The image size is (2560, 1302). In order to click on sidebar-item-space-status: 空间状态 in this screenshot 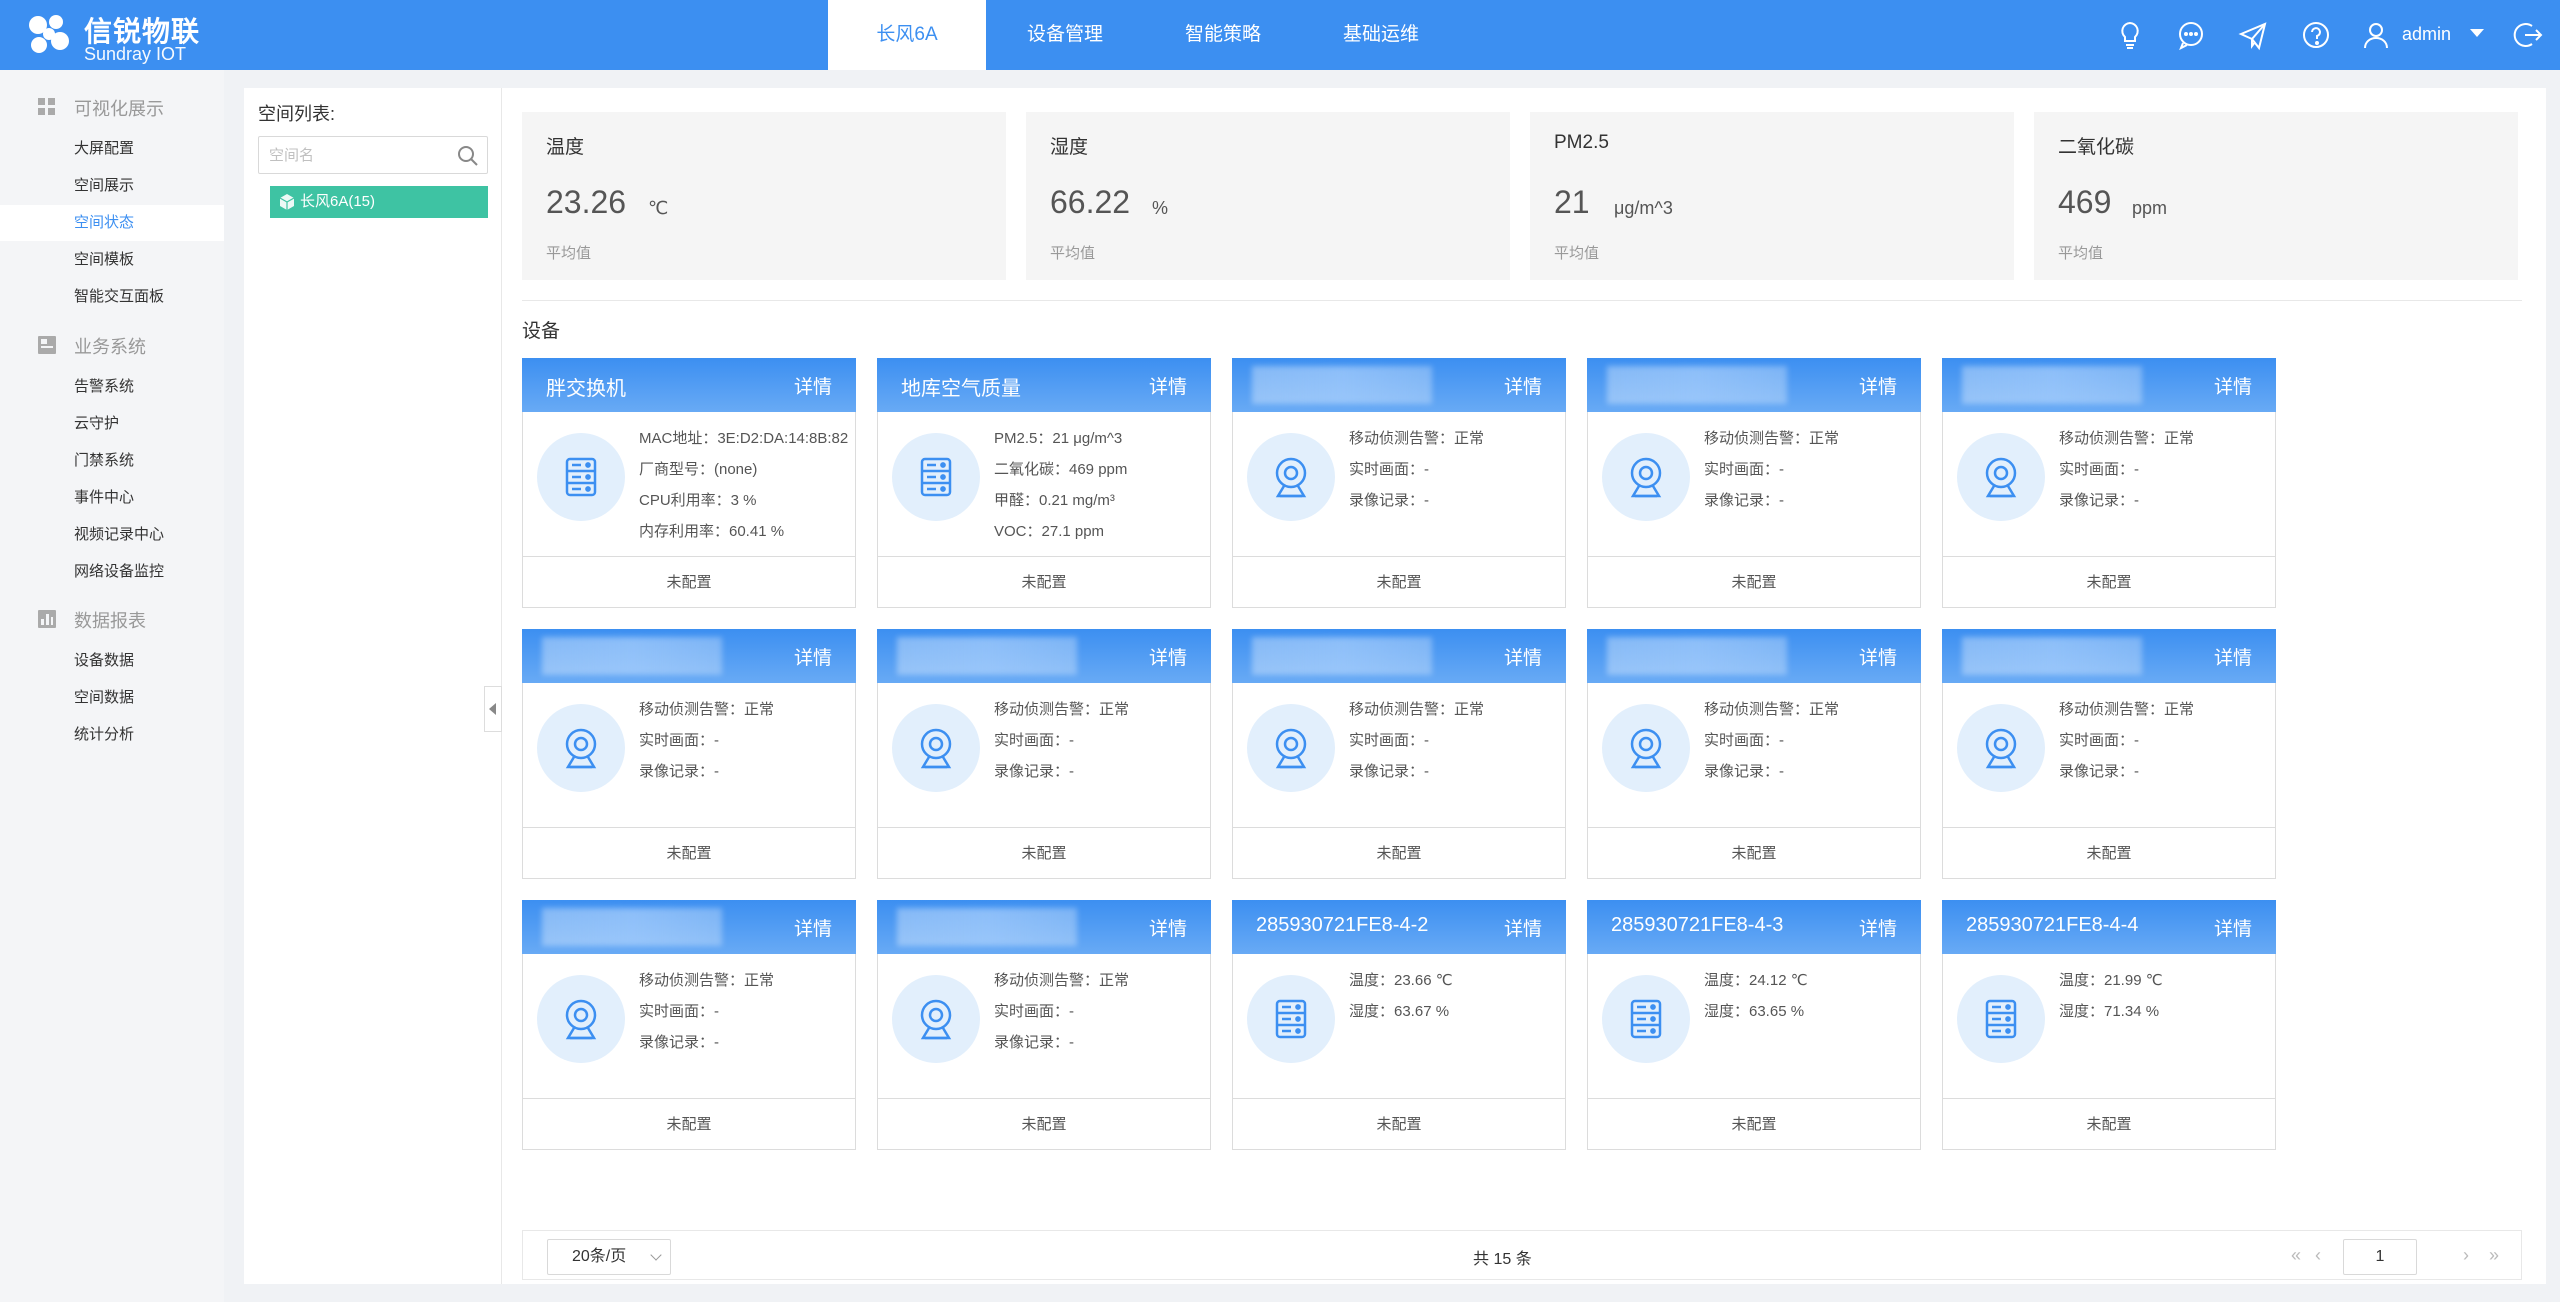, I will do `click(112, 223)`.